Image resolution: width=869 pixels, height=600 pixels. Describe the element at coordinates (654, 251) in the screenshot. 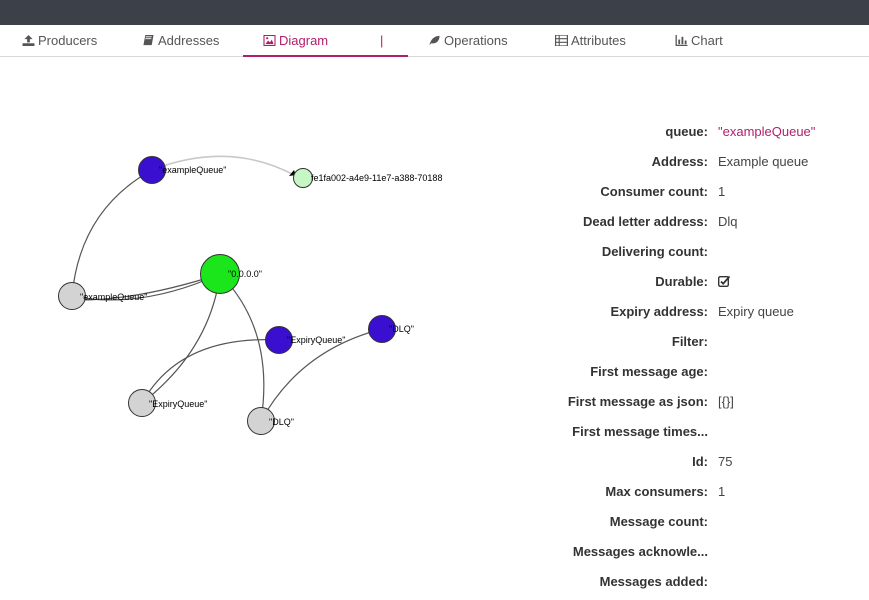

I see `property-key: Delivering count:` at that location.